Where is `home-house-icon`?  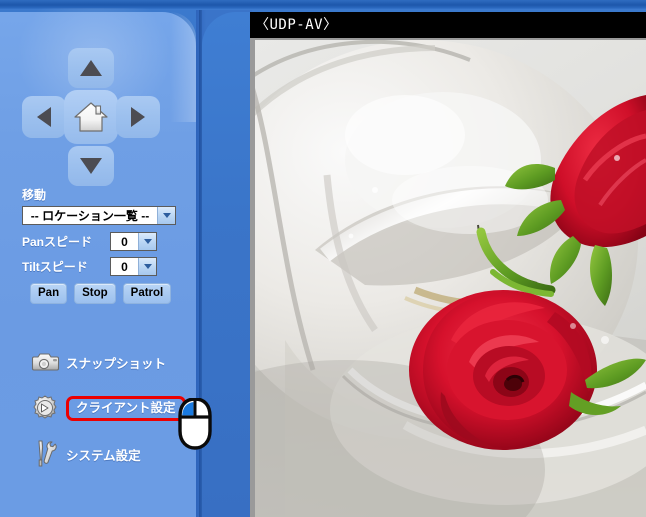 home-house-icon is located at coordinates (91, 117).